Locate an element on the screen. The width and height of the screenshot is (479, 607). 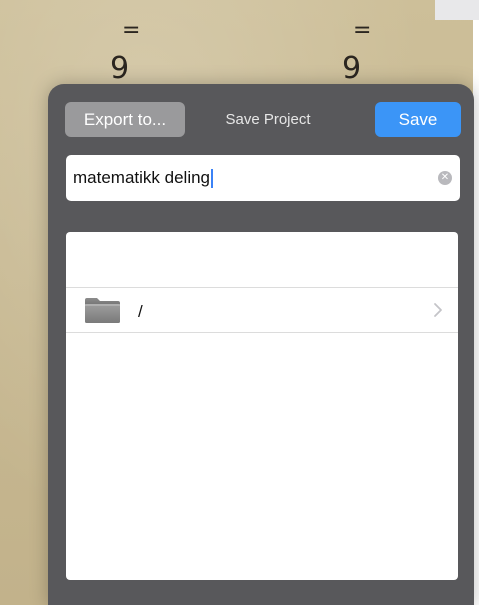
text-caret is located at coordinates (212, 178).